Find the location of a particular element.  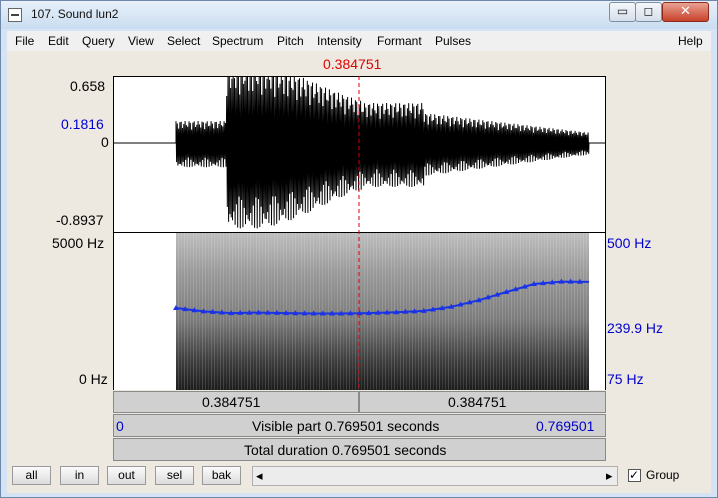

menu-help: Help is located at coordinates (690, 41).